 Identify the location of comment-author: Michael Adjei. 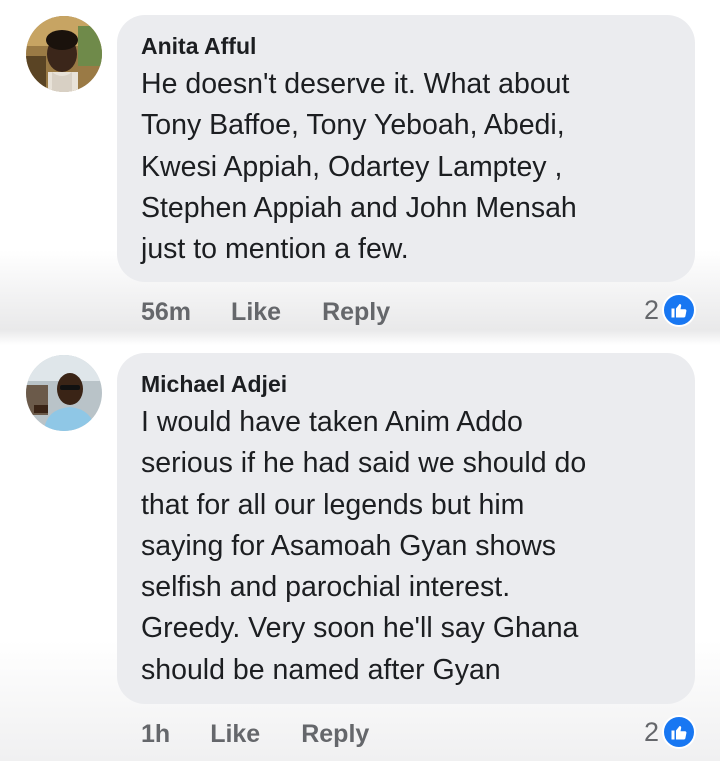
(406, 384).